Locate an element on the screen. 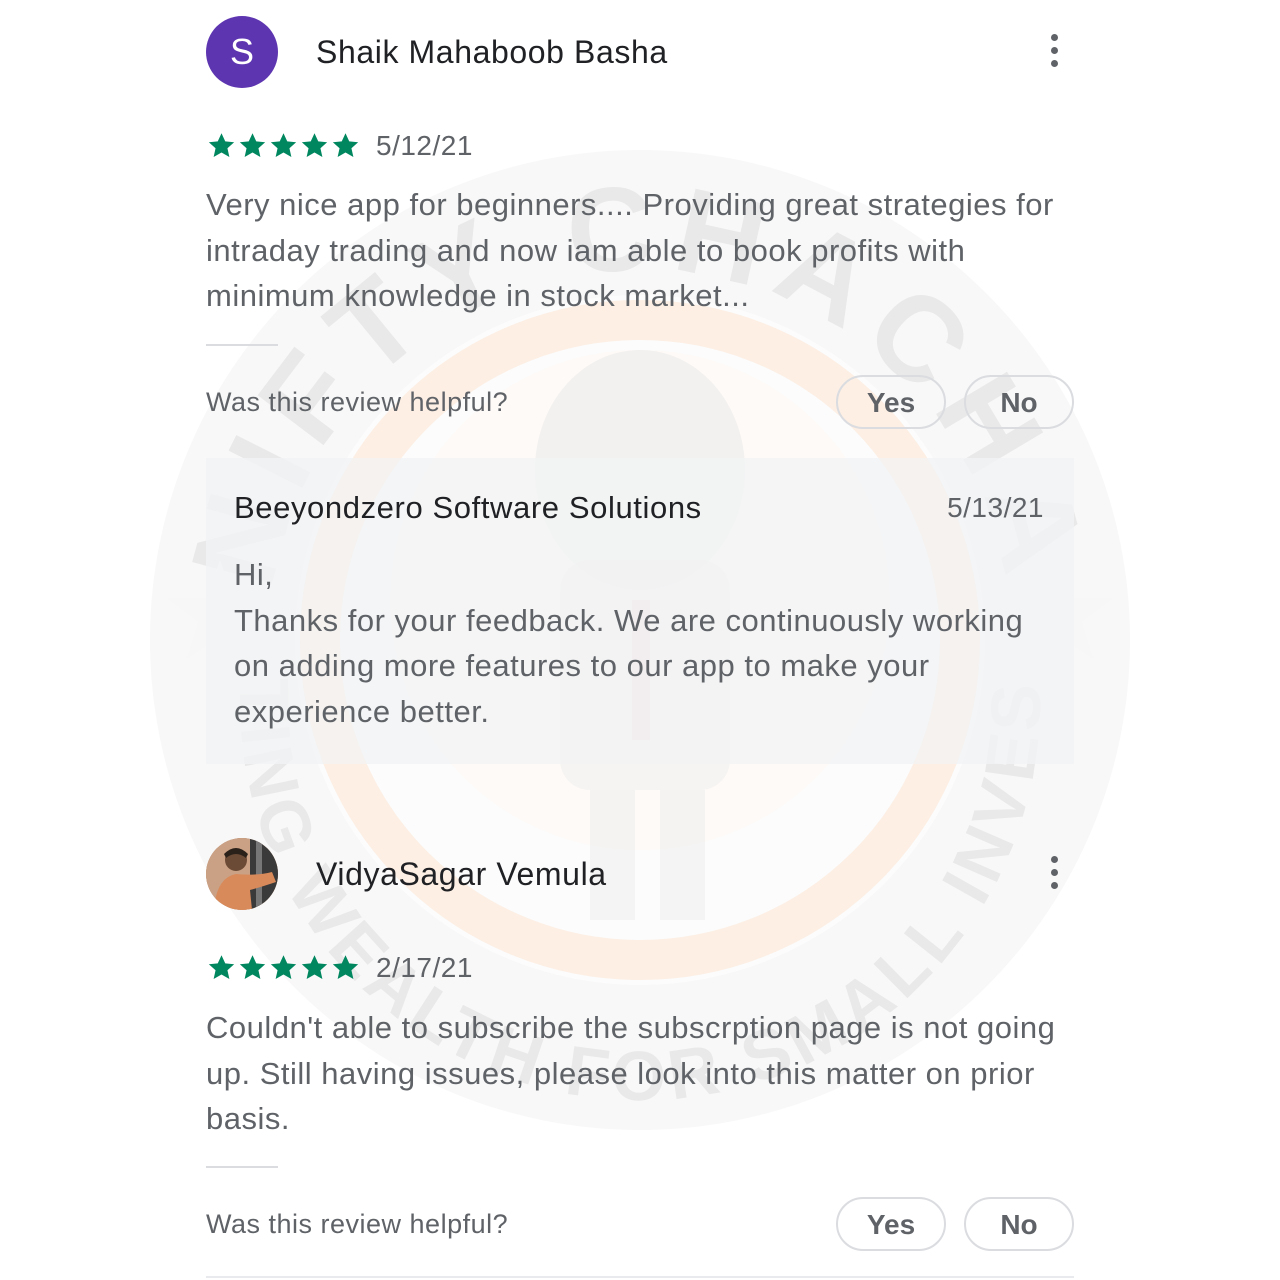 The height and width of the screenshot is (1280, 1280). avatar is located at coordinates (242, 874).